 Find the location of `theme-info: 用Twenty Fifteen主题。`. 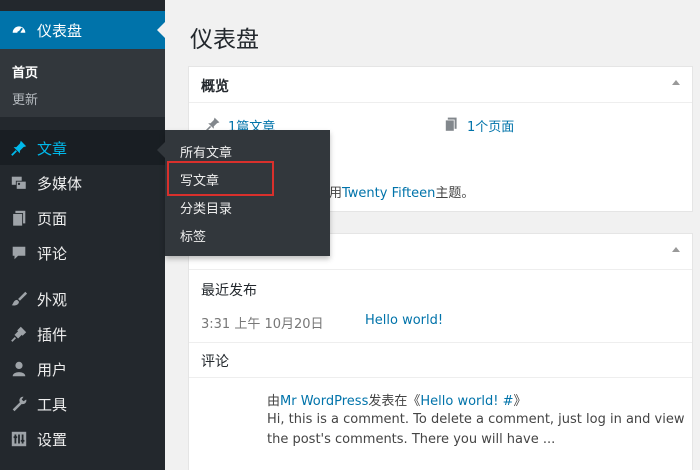

theme-info: 用Twenty Fifteen主题。 is located at coordinates (402, 193).